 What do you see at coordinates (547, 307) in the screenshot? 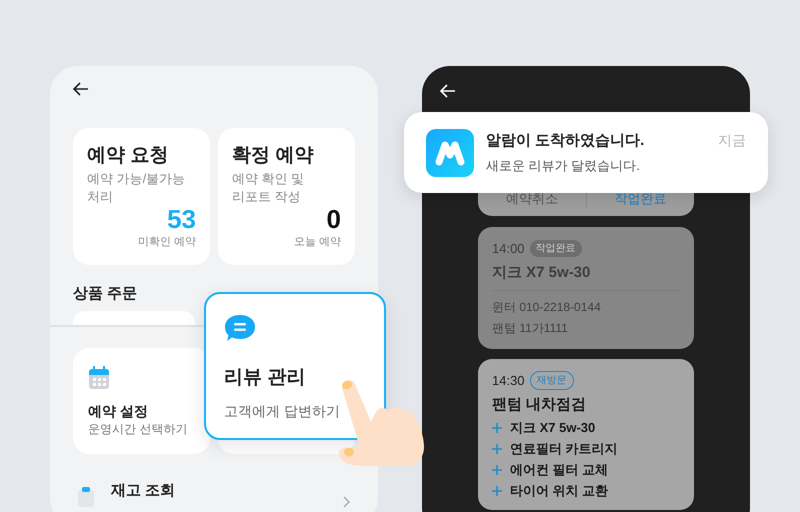
I see `booking-detail: 윈터 010-2218-0144` at bounding box center [547, 307].